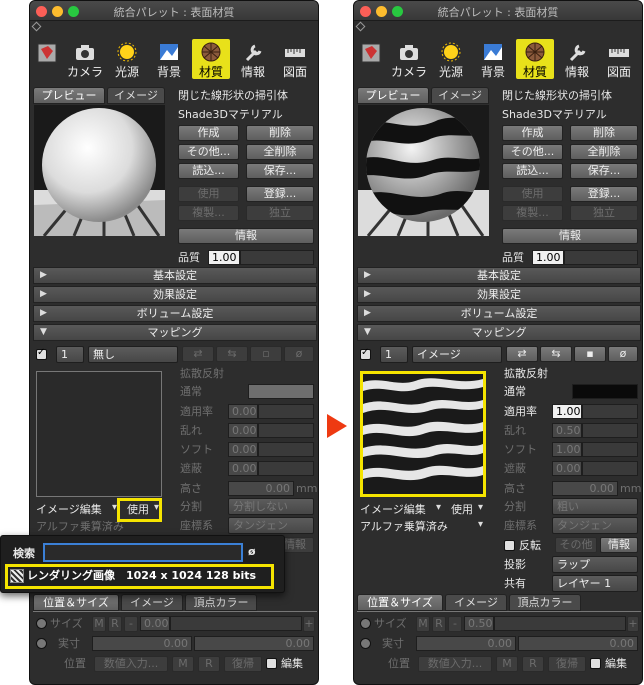 The image size is (644, 685). Describe the element at coordinates (604, 213) in the screenshot. I see `independent-button: 独立` at that location.